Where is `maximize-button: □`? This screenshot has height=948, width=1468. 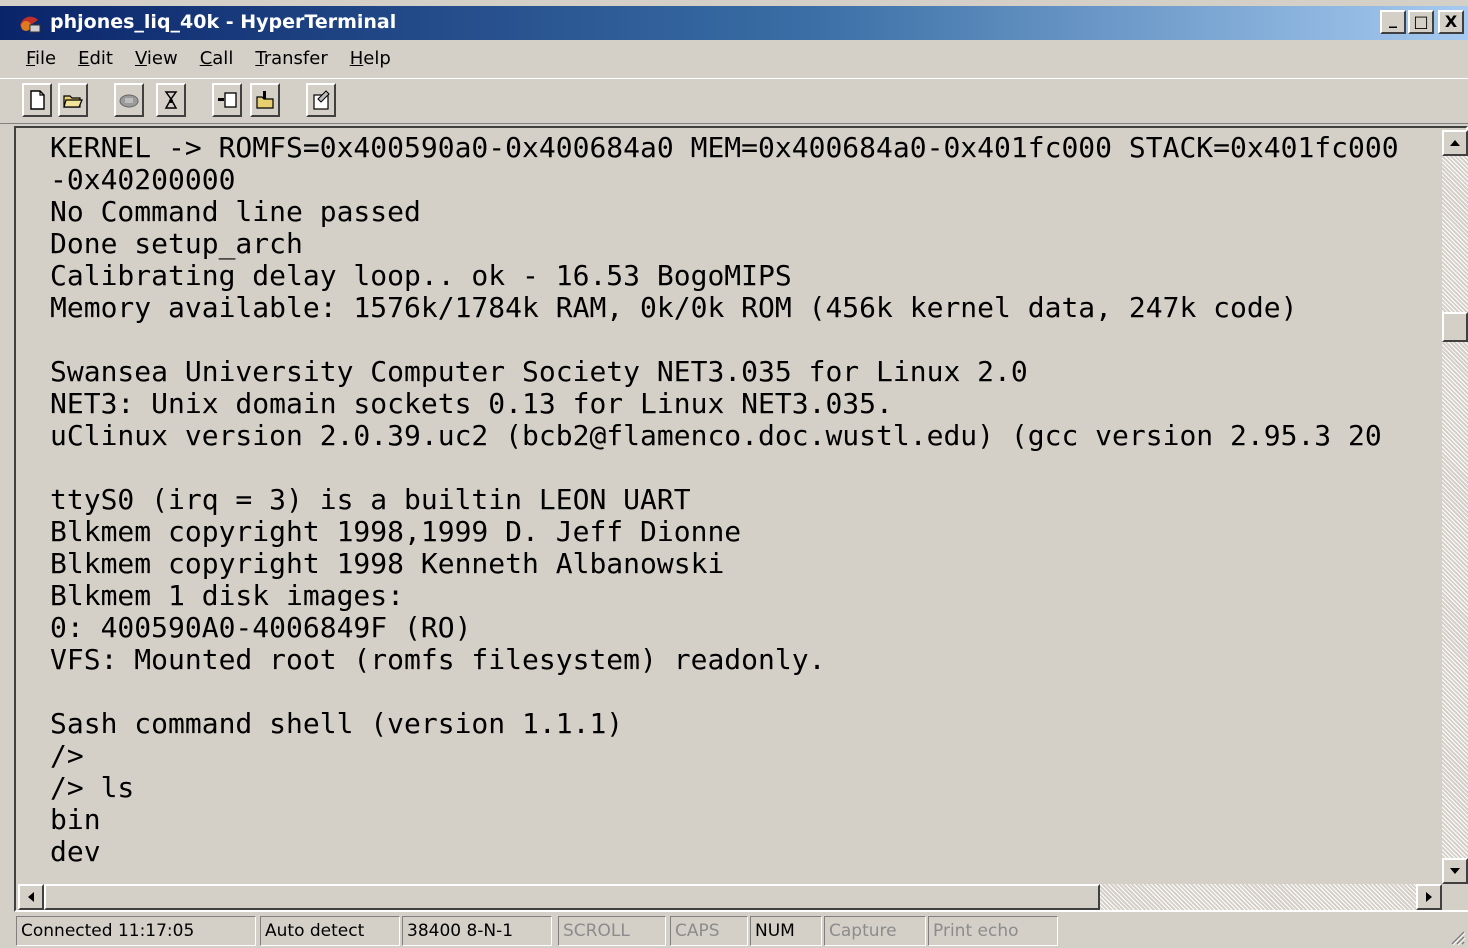
maximize-button: □ is located at coordinates (1421, 22).